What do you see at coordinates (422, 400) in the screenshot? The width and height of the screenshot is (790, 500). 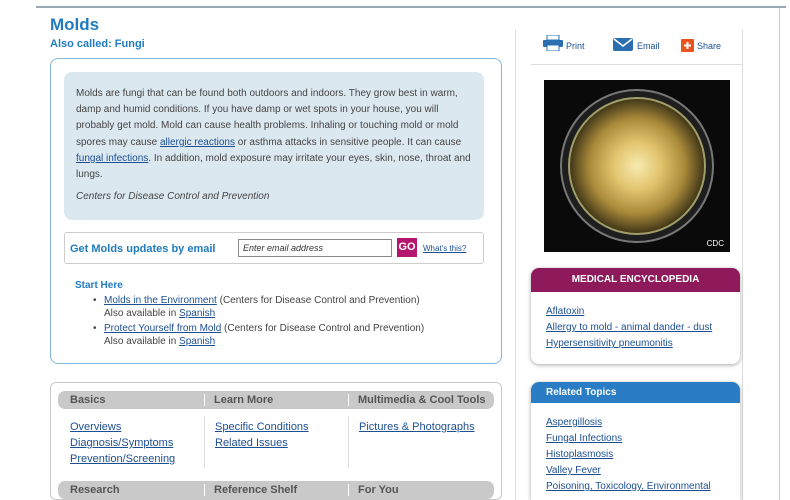 I see `multimedia-header: Multimedia & Cool Tools` at bounding box center [422, 400].